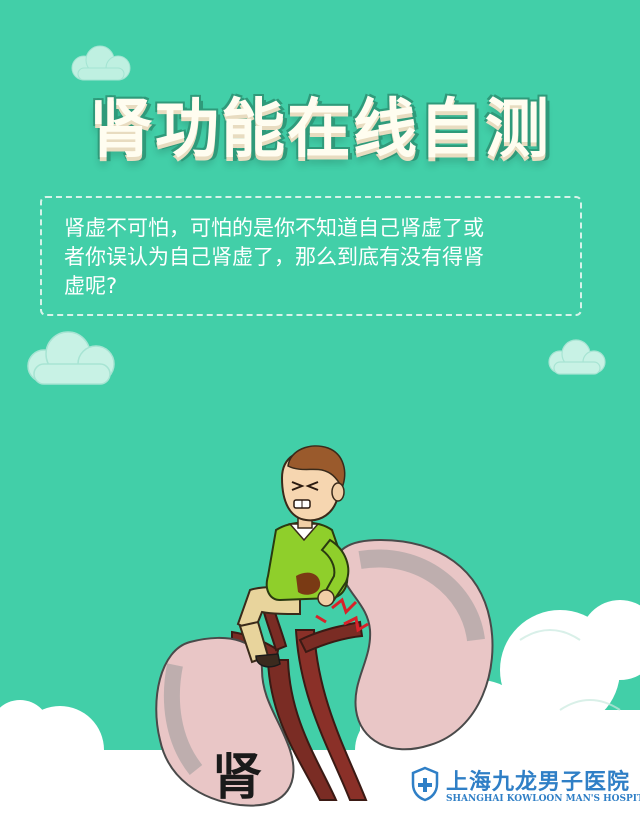 The width and height of the screenshot is (640, 820). Describe the element at coordinates (538, 782) in the screenshot. I see `hospital-name: 上海九龙男子医院` at that location.